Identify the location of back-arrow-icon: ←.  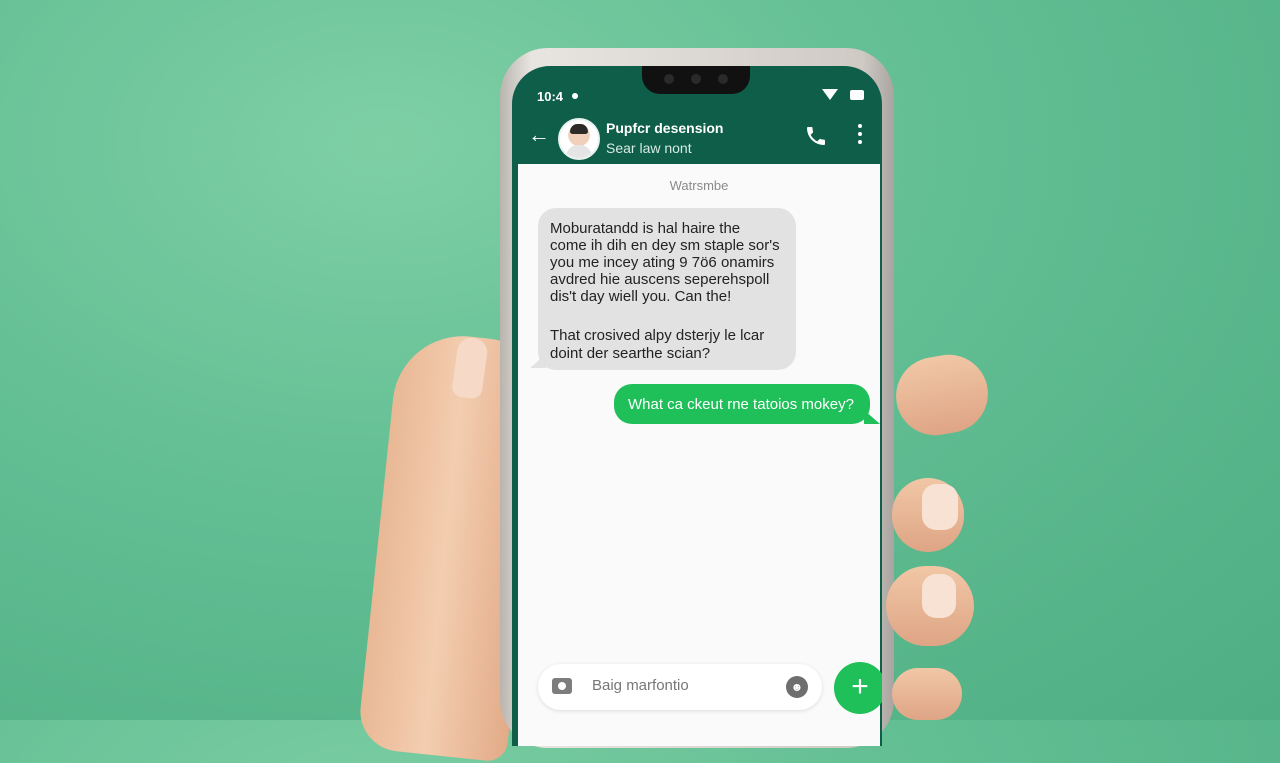
(539, 135).